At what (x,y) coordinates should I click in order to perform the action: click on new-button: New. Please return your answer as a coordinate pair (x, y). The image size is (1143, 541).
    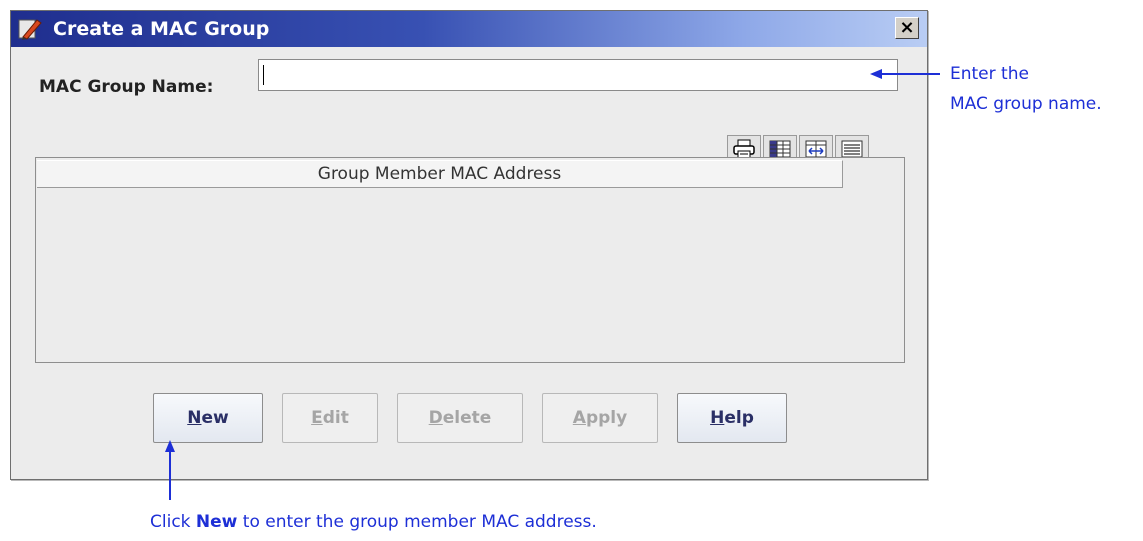
    Looking at the image, I should click on (208, 418).